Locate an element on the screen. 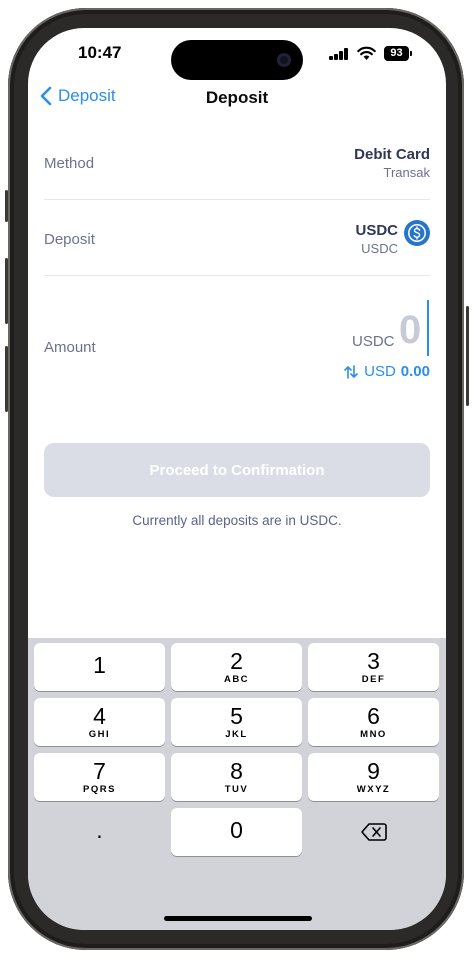 Image resolution: width=474 pixels, height=960 pixels. backspace-key is located at coordinates (373, 832).